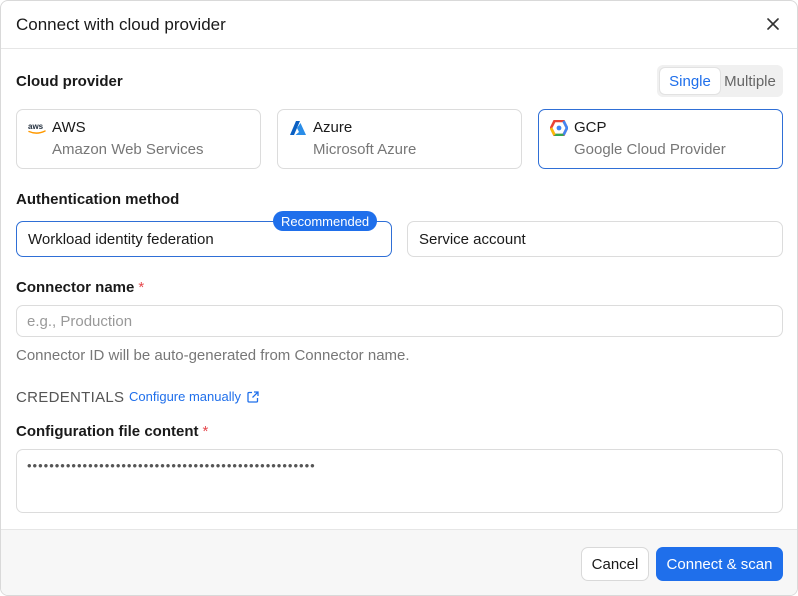 The height and width of the screenshot is (596, 798). What do you see at coordinates (650, 149) in the screenshot?
I see `provider-subtitle: Google Cloud Provider` at bounding box center [650, 149].